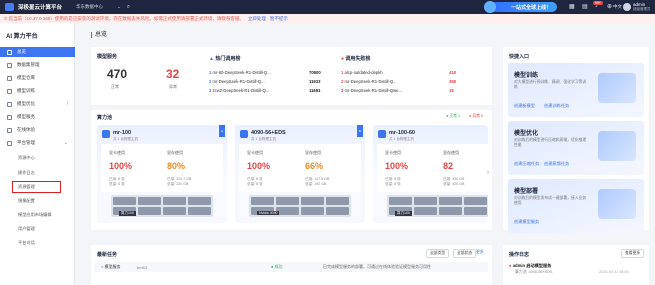 The image size is (655, 285). Describe the element at coordinates (576, 148) in the screenshot. I see `quick-card-optimize: 模型优化 对训练后的模型进行压缩和蒸馏，优化推理性能 创建压缩任务 创建蒸馏任务` at that location.